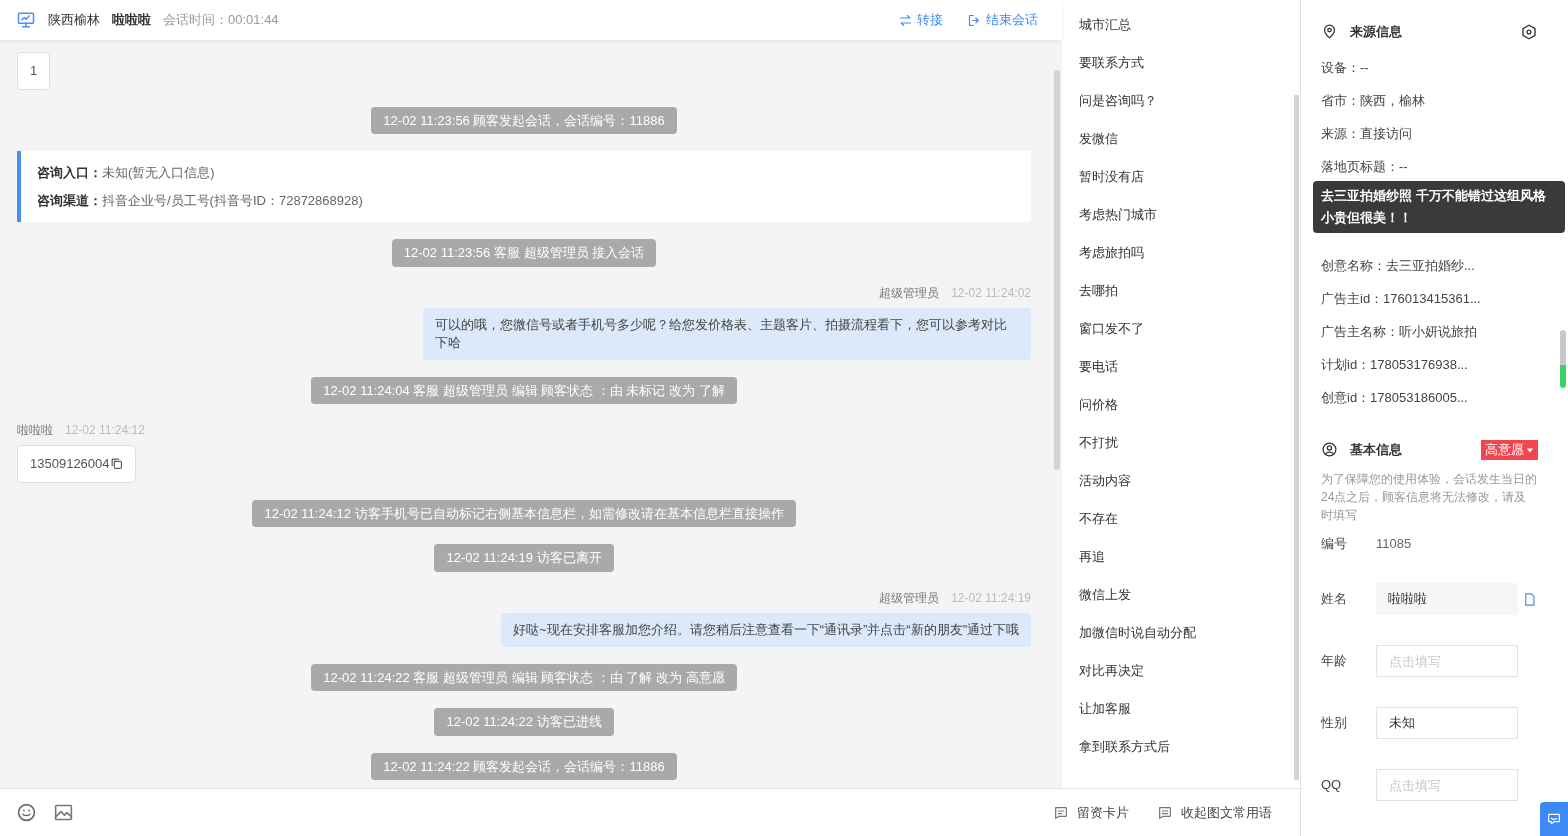 This screenshot has width=1568, height=836. What do you see at coordinates (1509, 449) in the screenshot?
I see `status-dropdown: 高意愿` at bounding box center [1509, 449].